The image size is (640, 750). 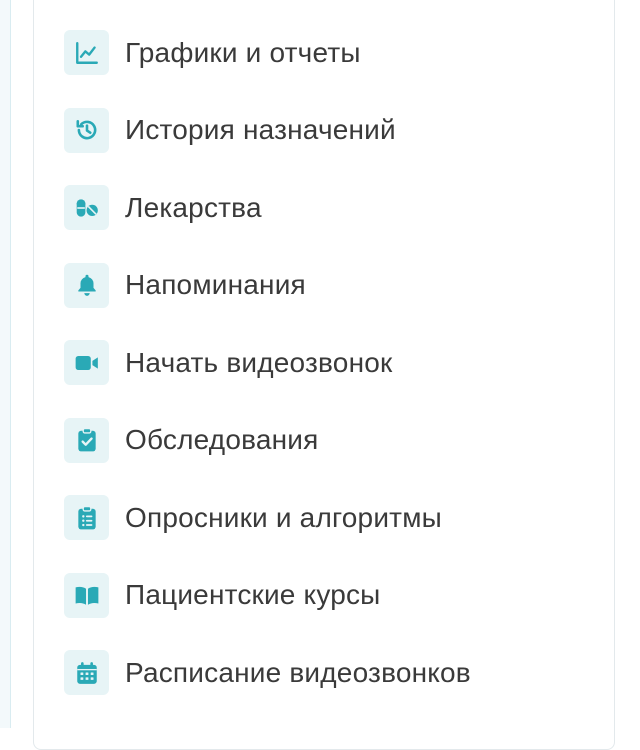 I want to click on menu-item-patient-courses: Пациентские курсы, so click(x=334, y=596).